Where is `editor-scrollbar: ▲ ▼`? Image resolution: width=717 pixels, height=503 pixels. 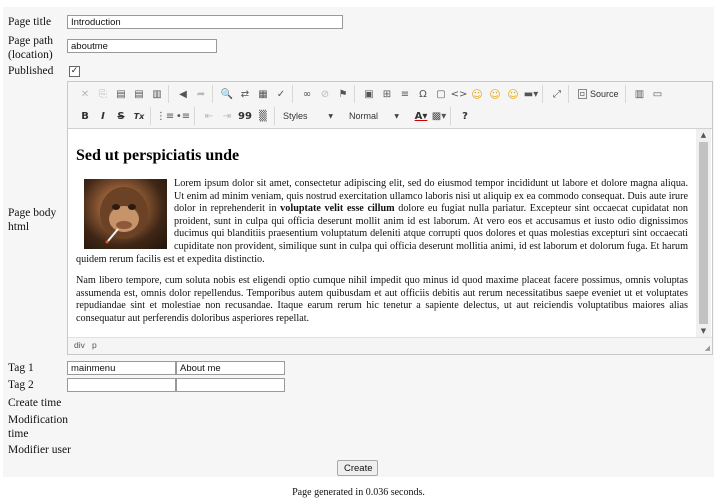 editor-scrollbar: ▲ ▼ is located at coordinates (703, 233).